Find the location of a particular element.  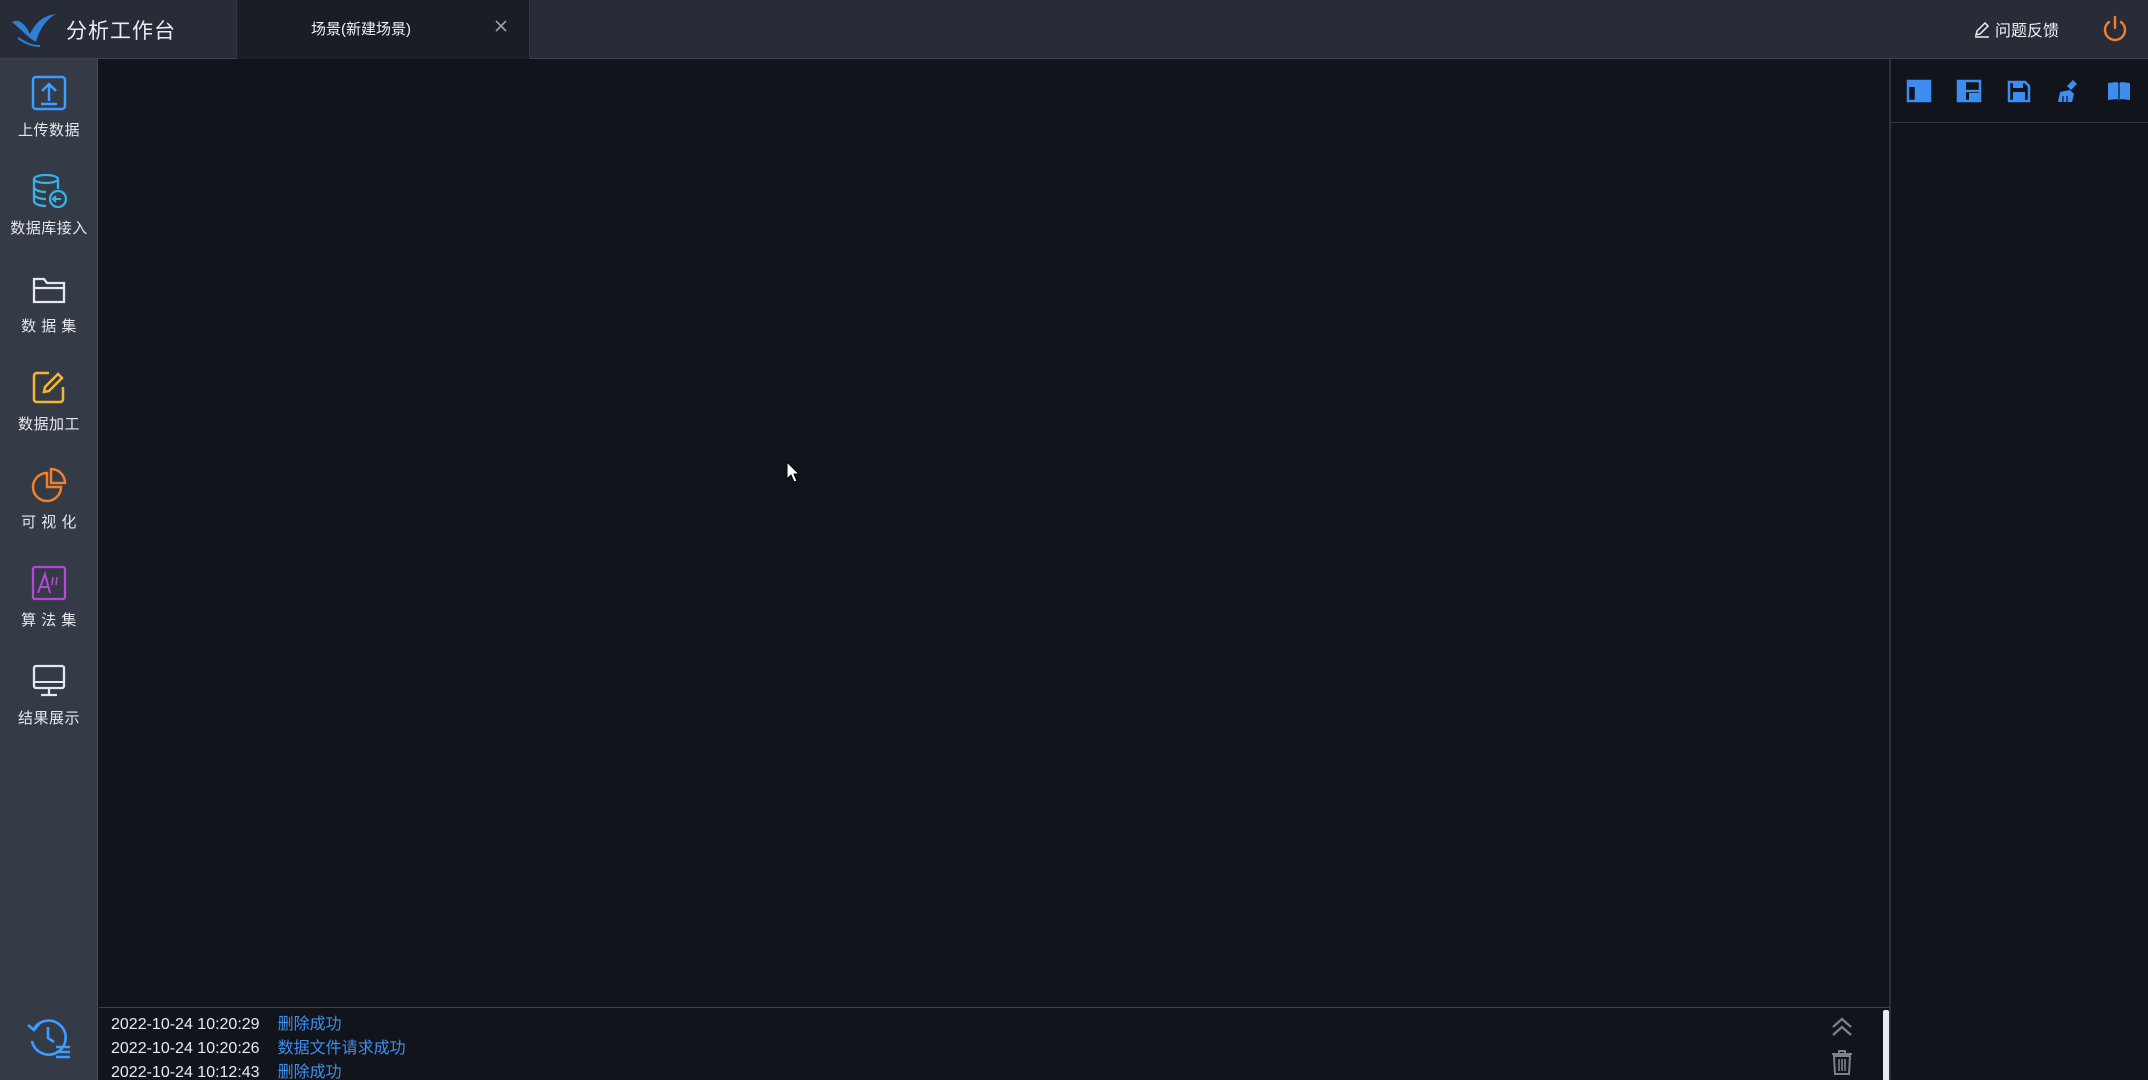

pencil-icon is located at coordinates (1982, 29).